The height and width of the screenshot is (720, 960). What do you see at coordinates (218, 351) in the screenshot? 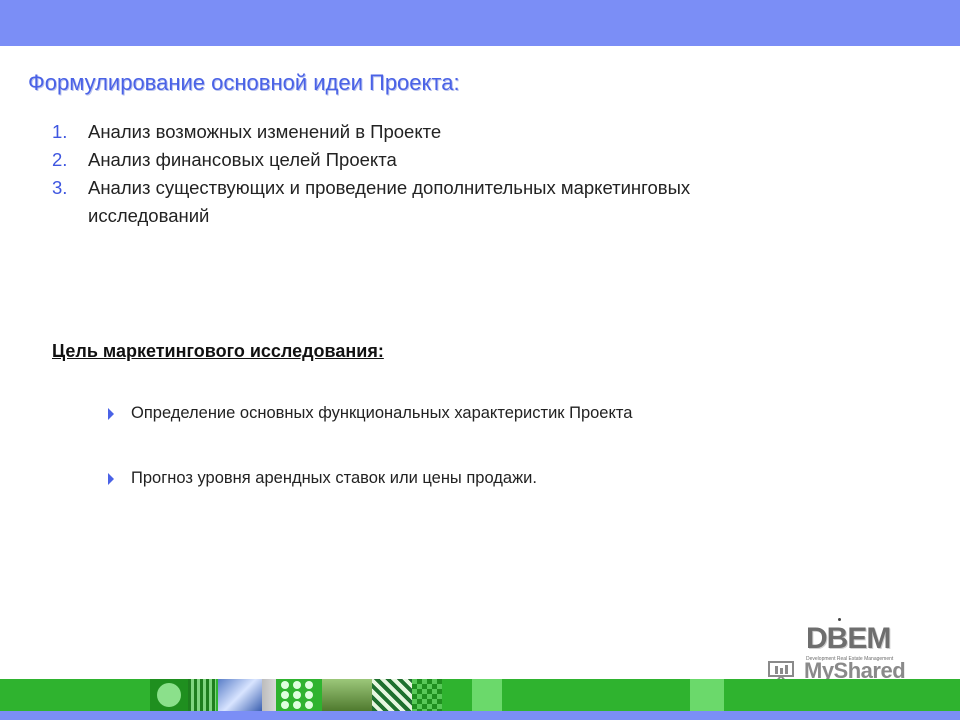
I see `section-heading: Цель маркетингового исследования:` at bounding box center [218, 351].